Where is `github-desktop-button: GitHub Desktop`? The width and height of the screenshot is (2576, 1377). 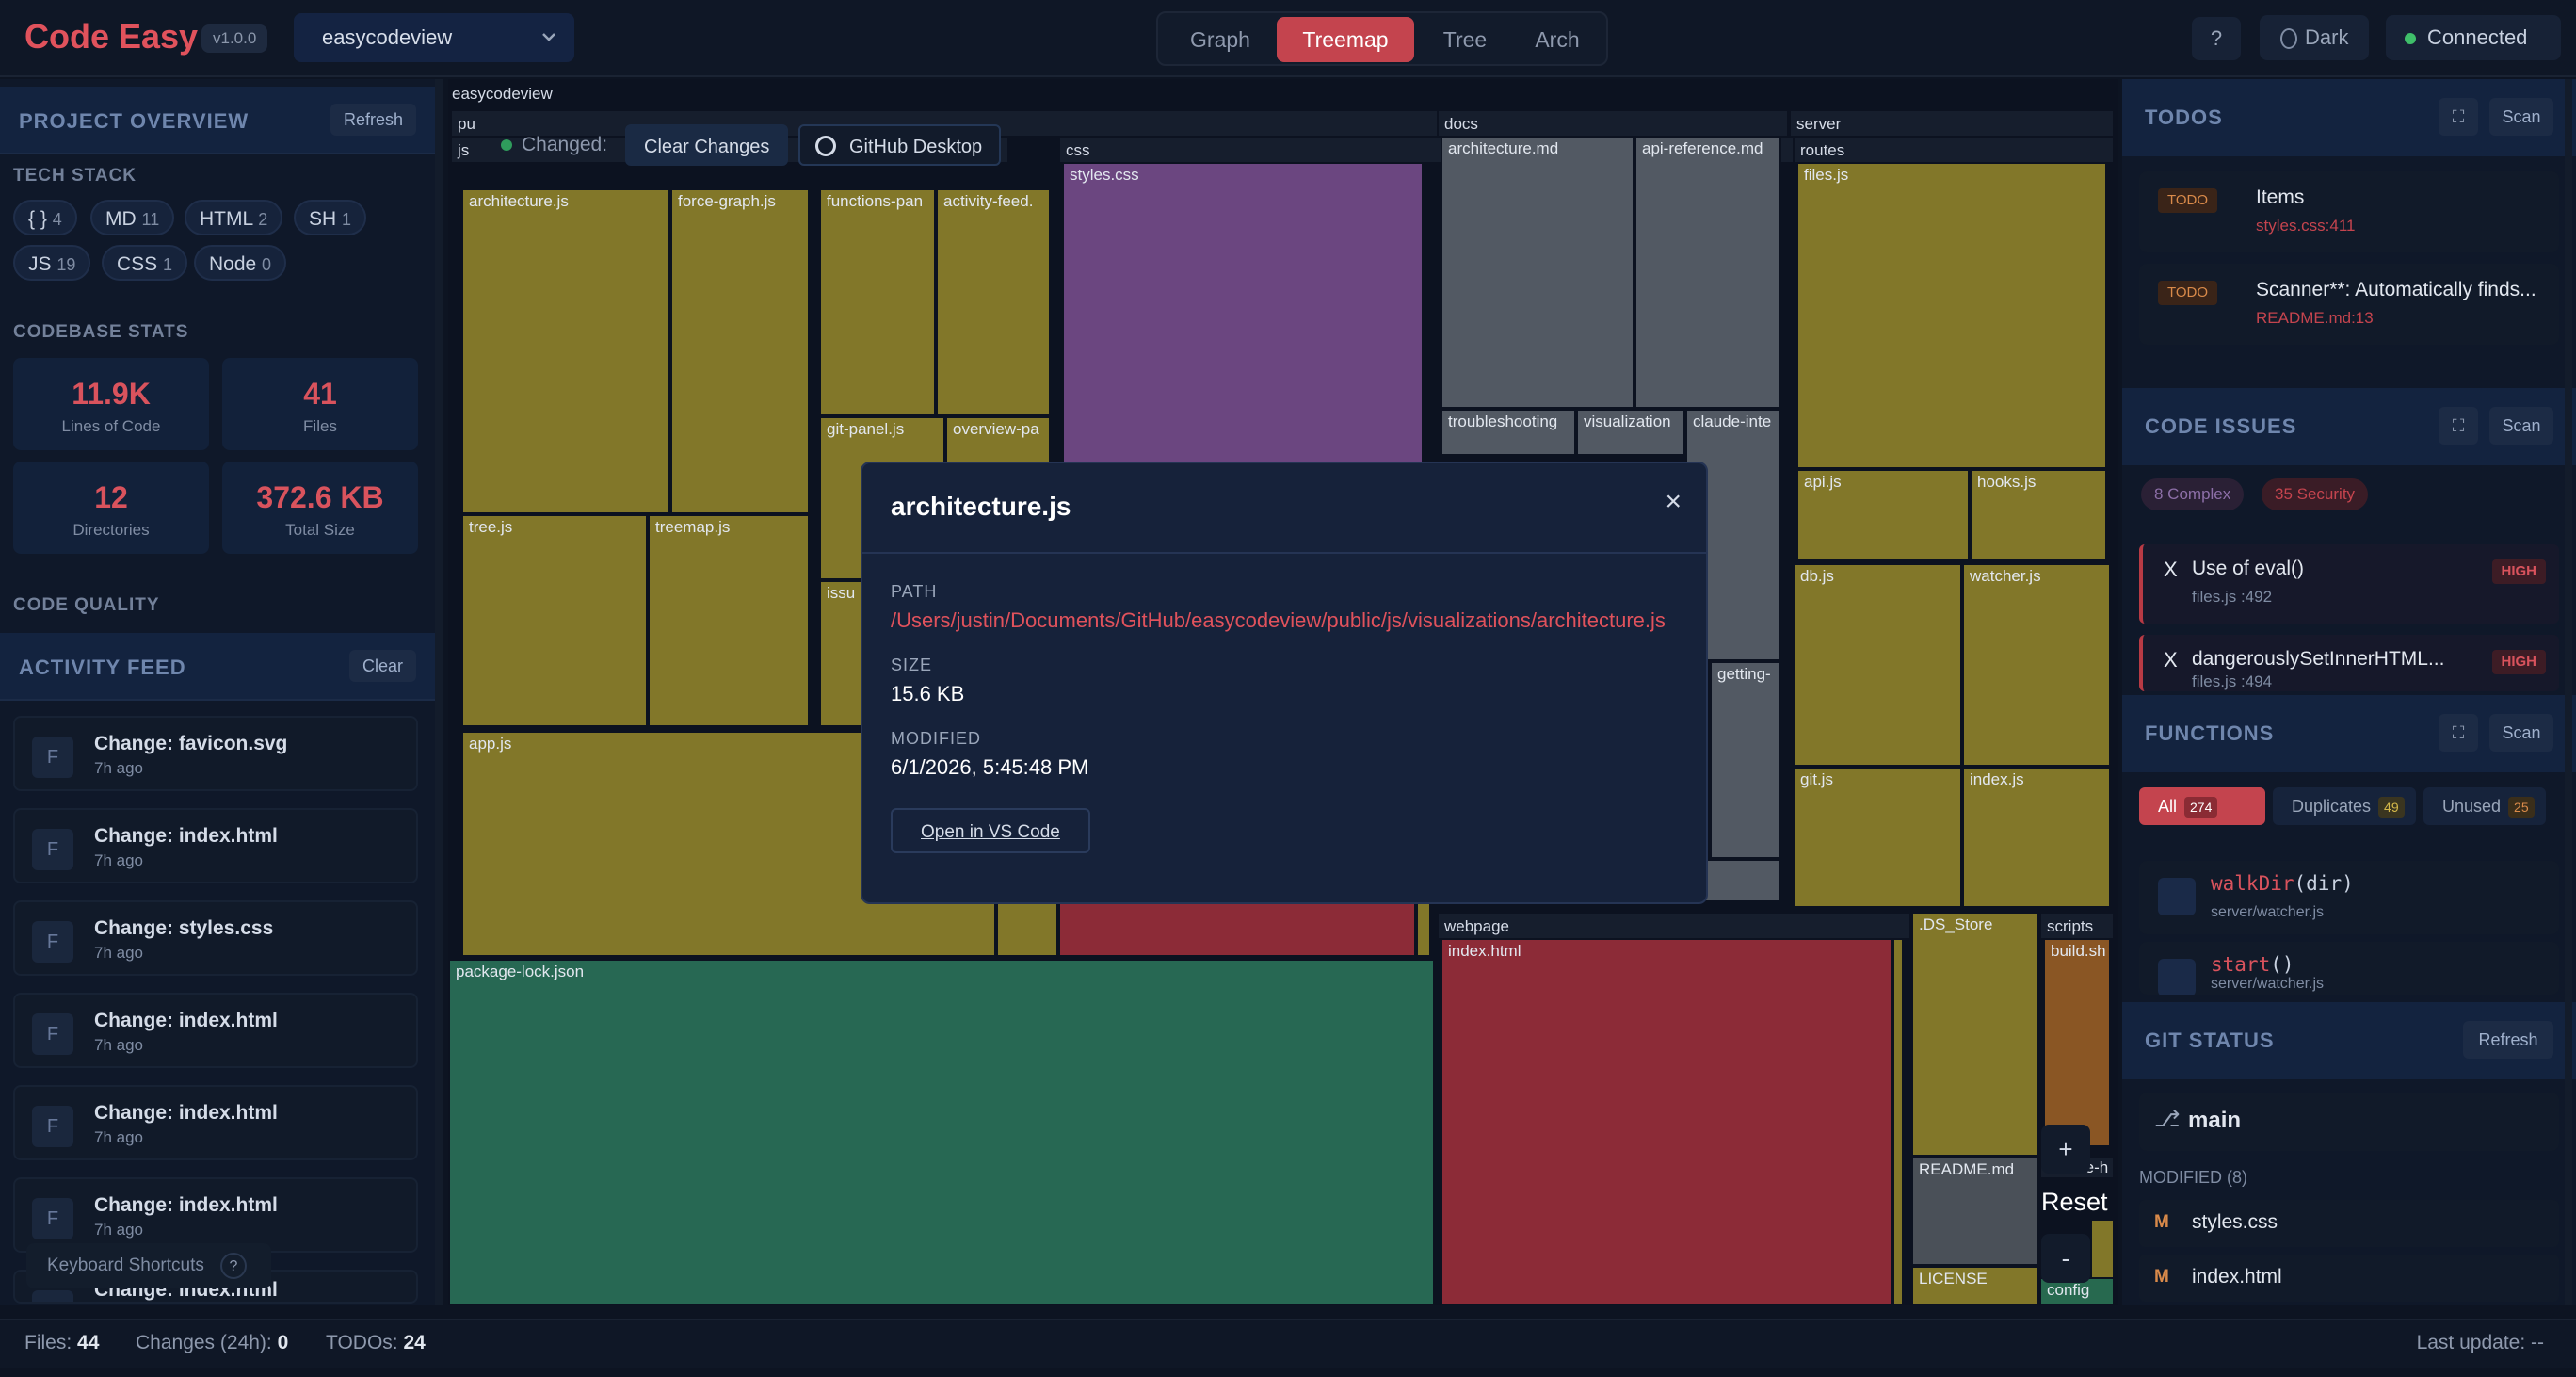 github-desktop-button: GitHub Desktop is located at coordinates (900, 145).